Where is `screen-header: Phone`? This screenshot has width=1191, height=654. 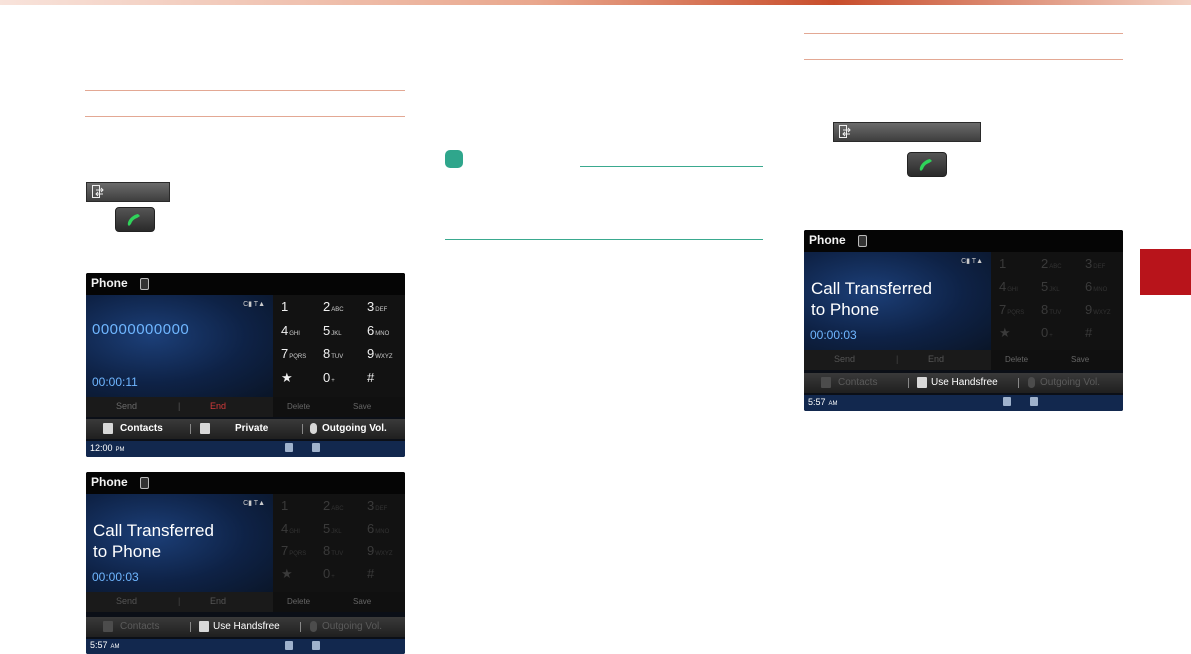 screen-header: Phone is located at coordinates (245, 483).